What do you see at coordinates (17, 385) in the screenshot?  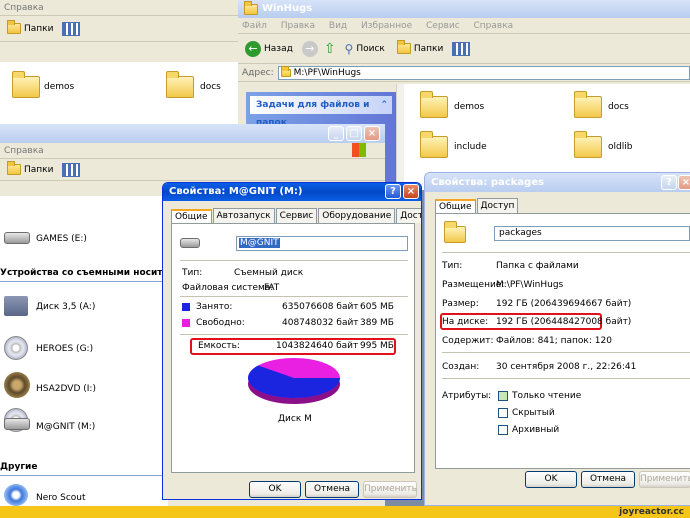 I see `dvd-drive-icon` at bounding box center [17, 385].